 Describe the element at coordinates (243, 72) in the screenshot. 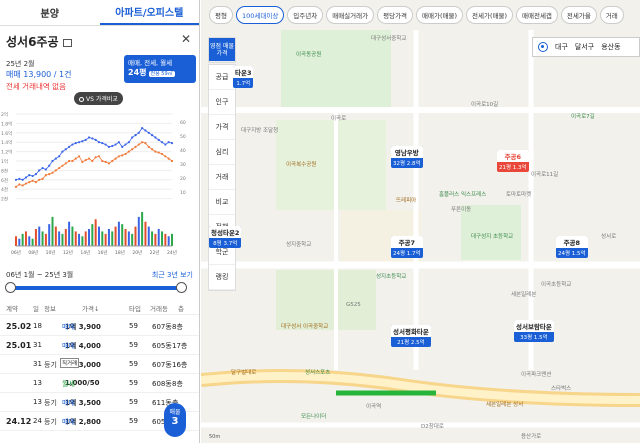

I see `marker-name: 타운3` at that location.